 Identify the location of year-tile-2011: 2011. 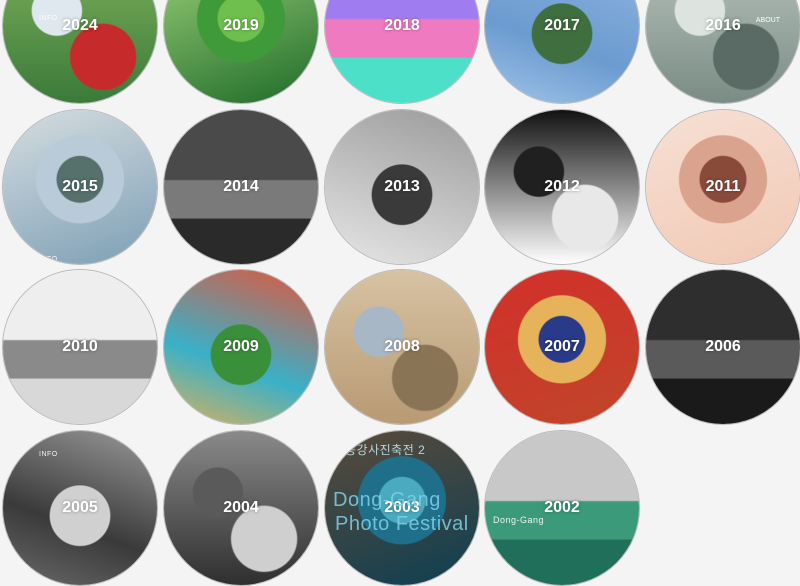
(722, 187).